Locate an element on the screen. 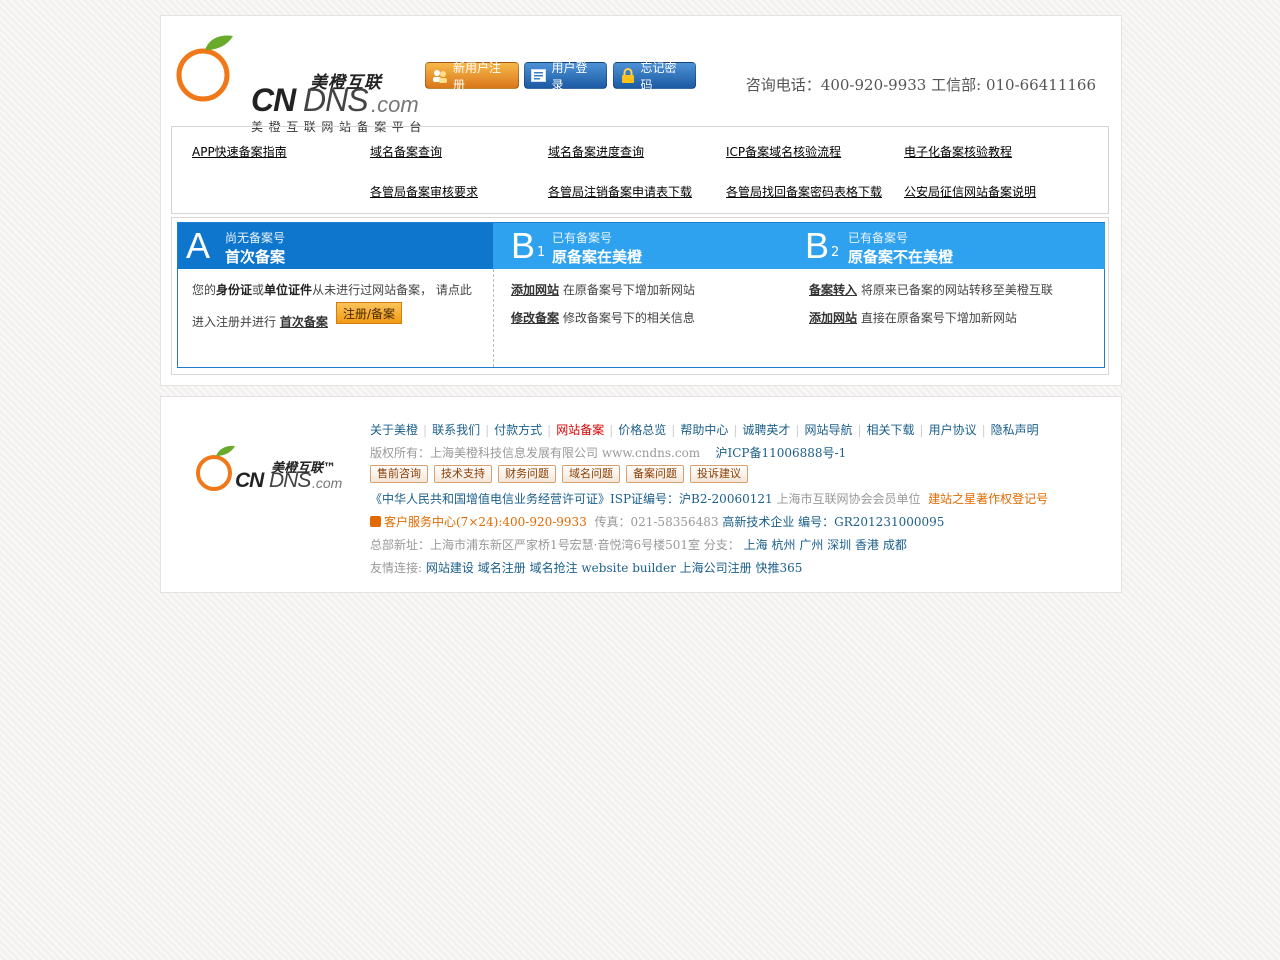  add-website-b2-link: 添加网站 is located at coordinates (833, 318).